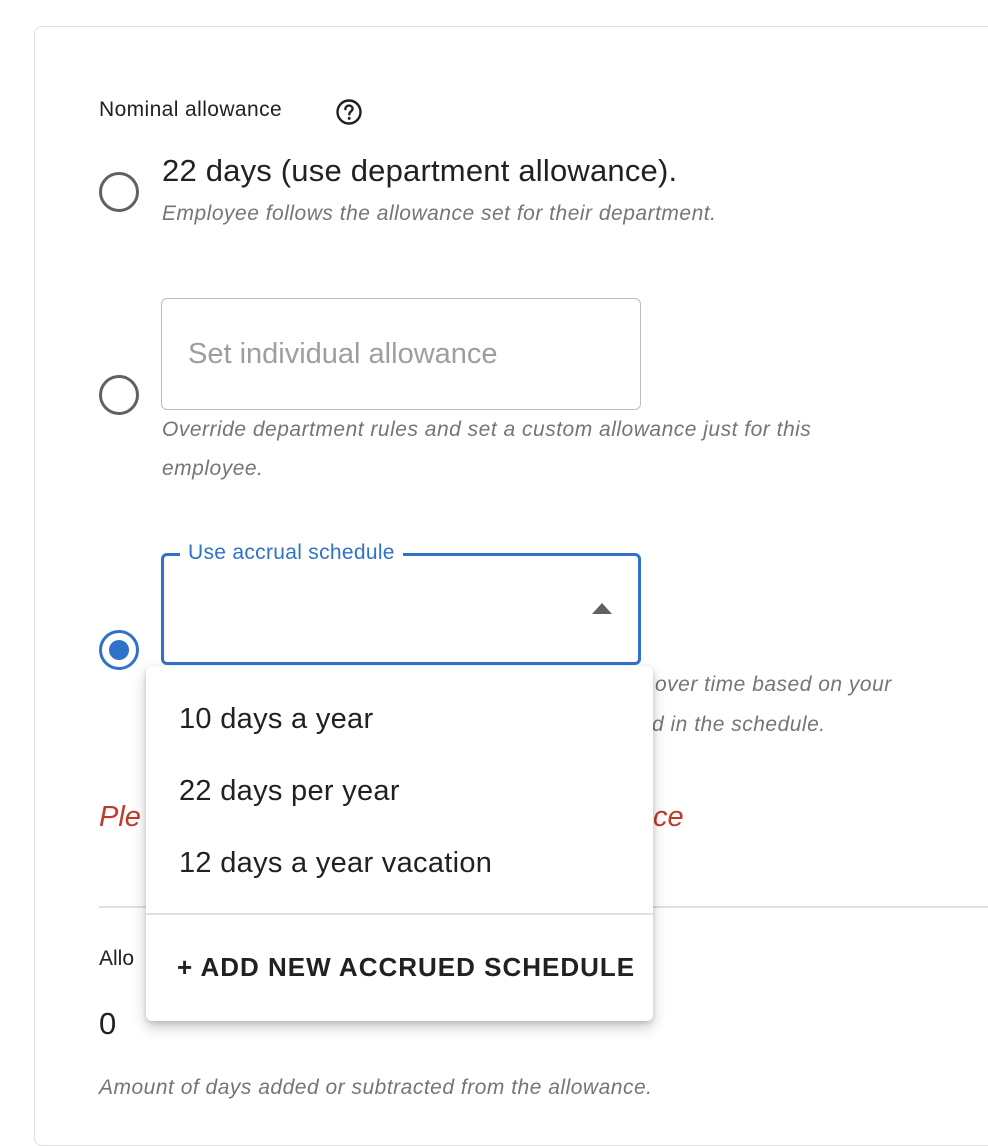 The height and width of the screenshot is (1146, 988). I want to click on adjustment-label: Allo, so click(117, 958).